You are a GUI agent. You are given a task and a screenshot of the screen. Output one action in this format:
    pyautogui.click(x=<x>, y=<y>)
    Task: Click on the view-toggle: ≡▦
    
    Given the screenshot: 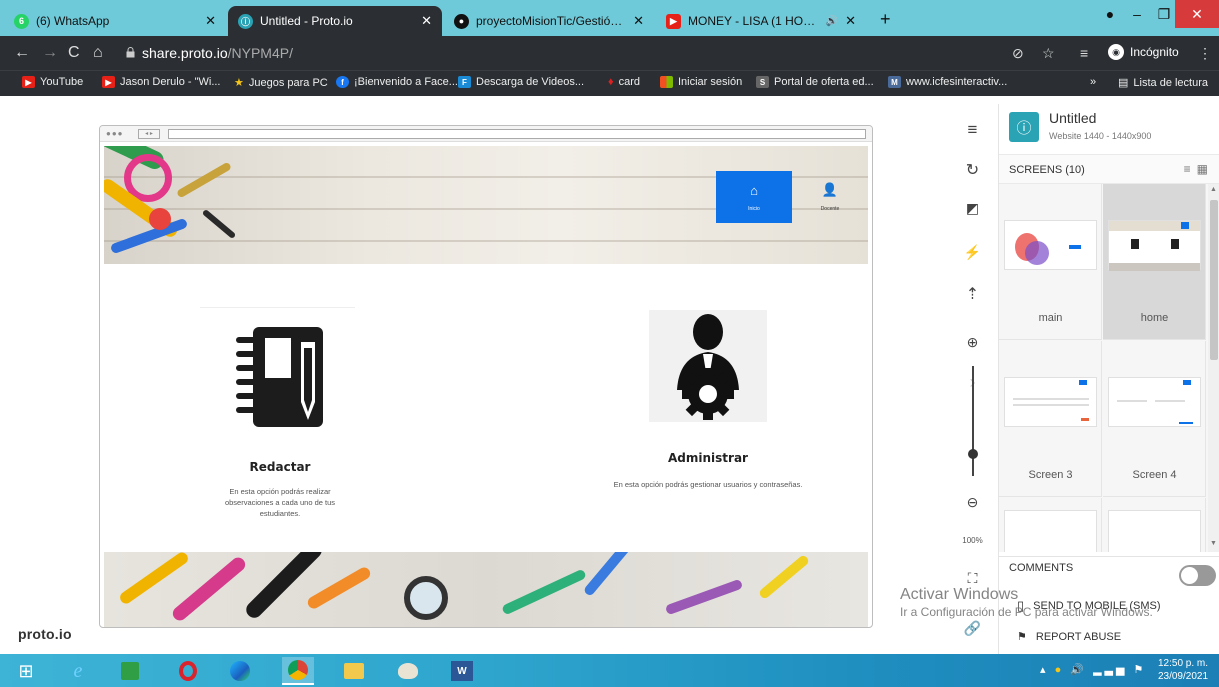 What is the action you would take?
    pyautogui.click(x=1199, y=169)
    